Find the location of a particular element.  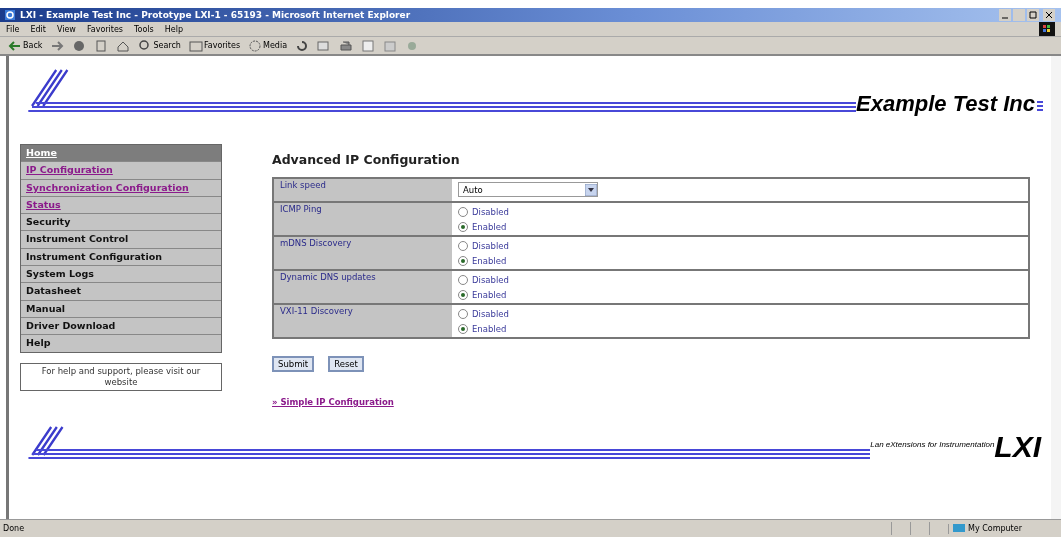

security-zone: My Computer is located at coordinates (1003, 528).